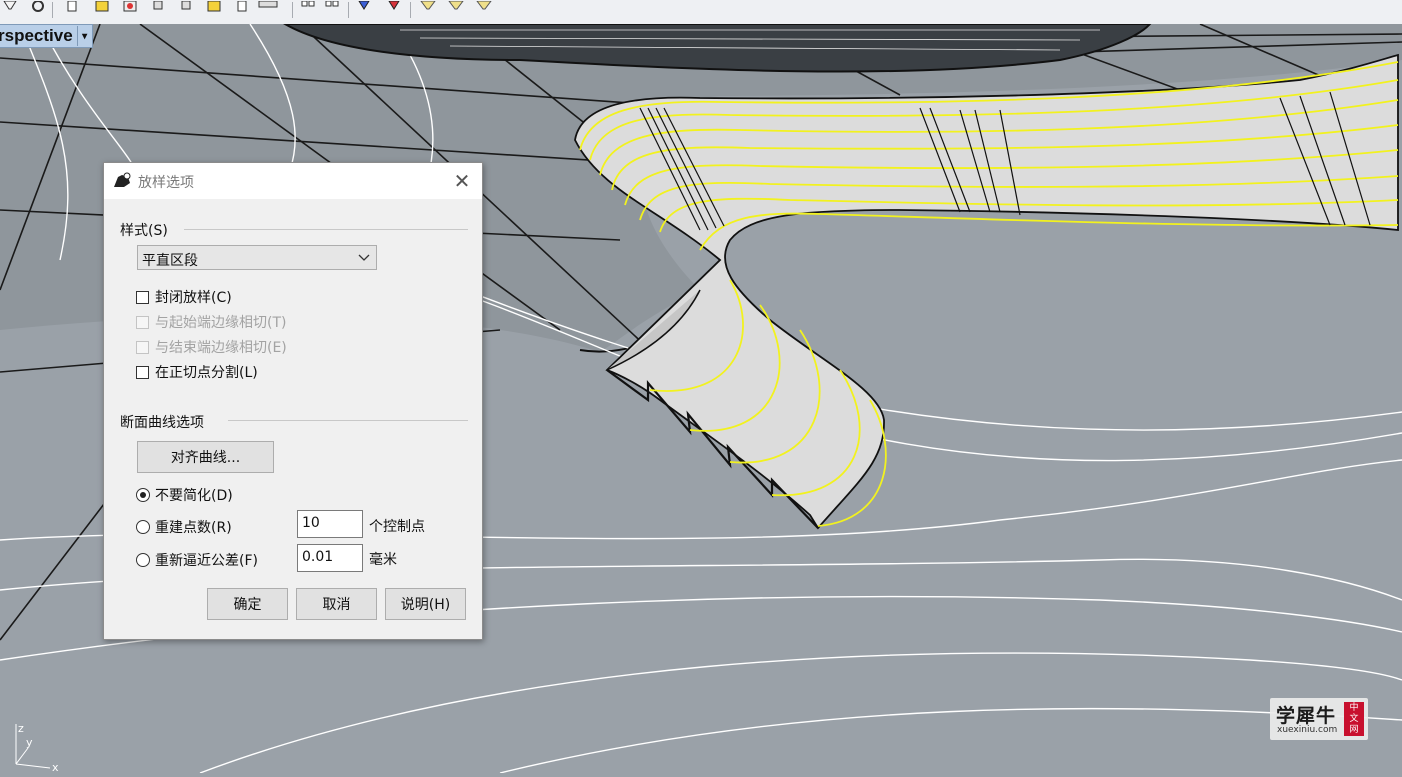  What do you see at coordinates (170, 261) in the screenshot?
I see `style-select-value: 平直区段` at bounding box center [170, 261].